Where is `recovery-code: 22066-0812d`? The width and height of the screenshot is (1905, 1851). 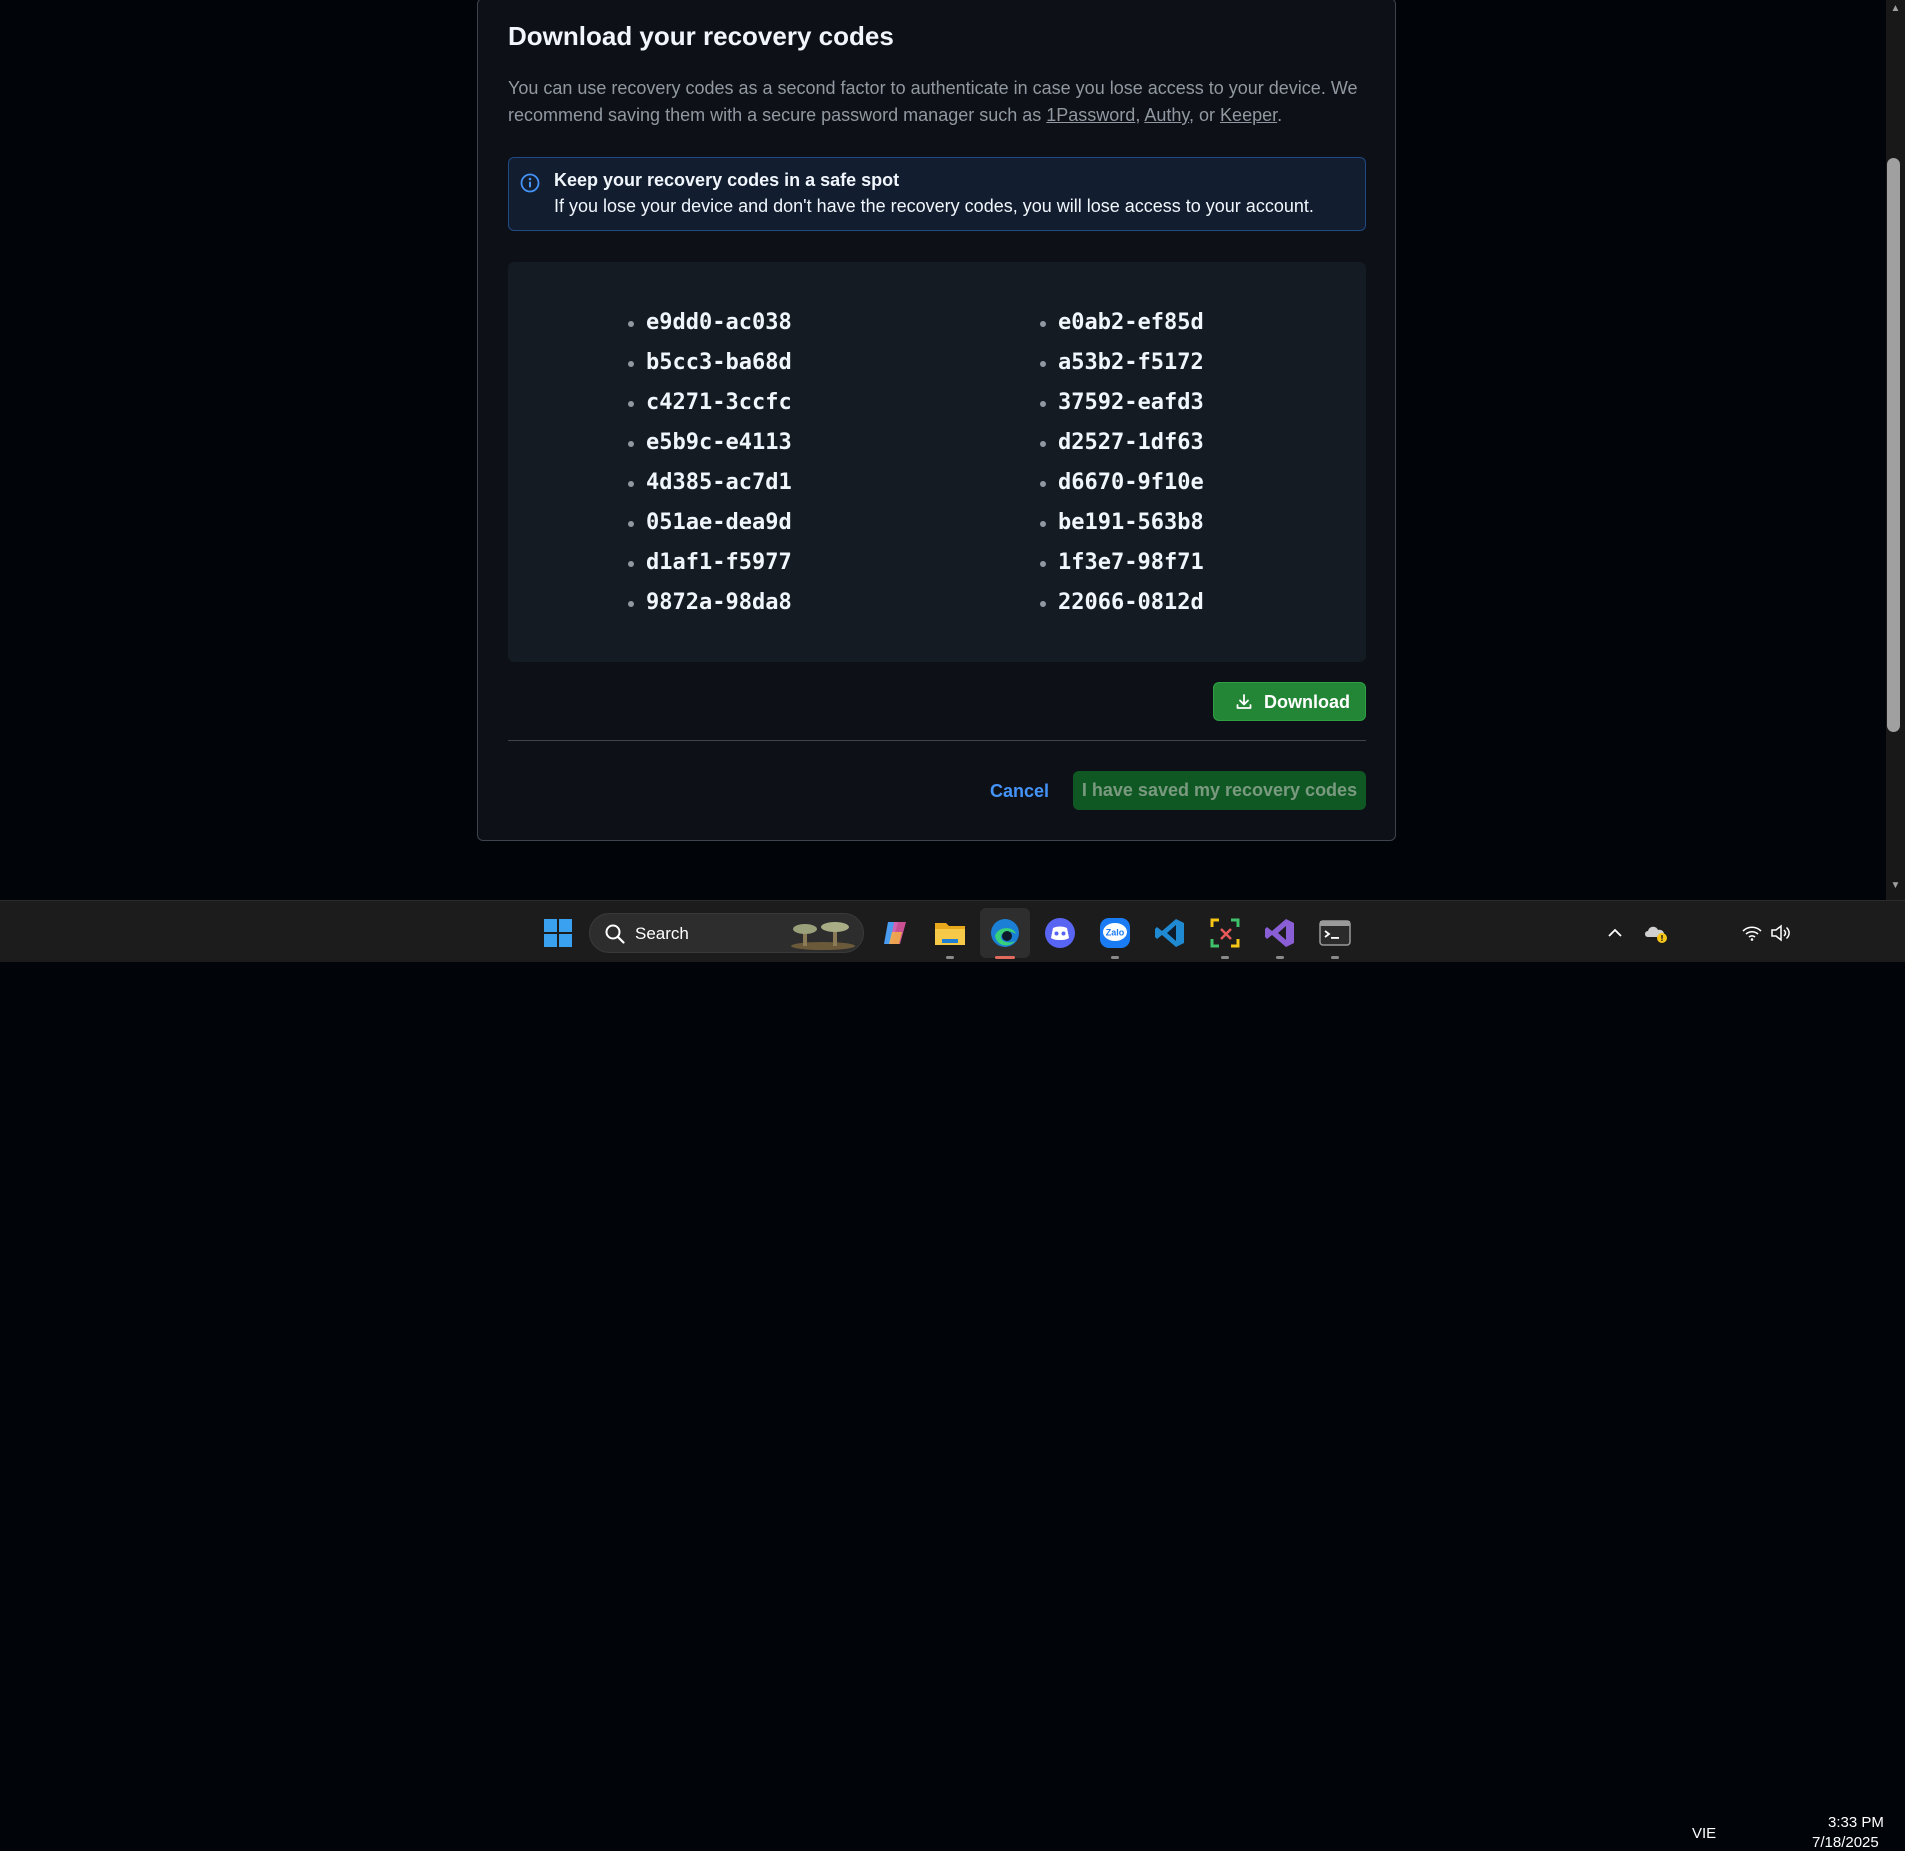 recovery-code: 22066-0812d is located at coordinates (1122, 606).